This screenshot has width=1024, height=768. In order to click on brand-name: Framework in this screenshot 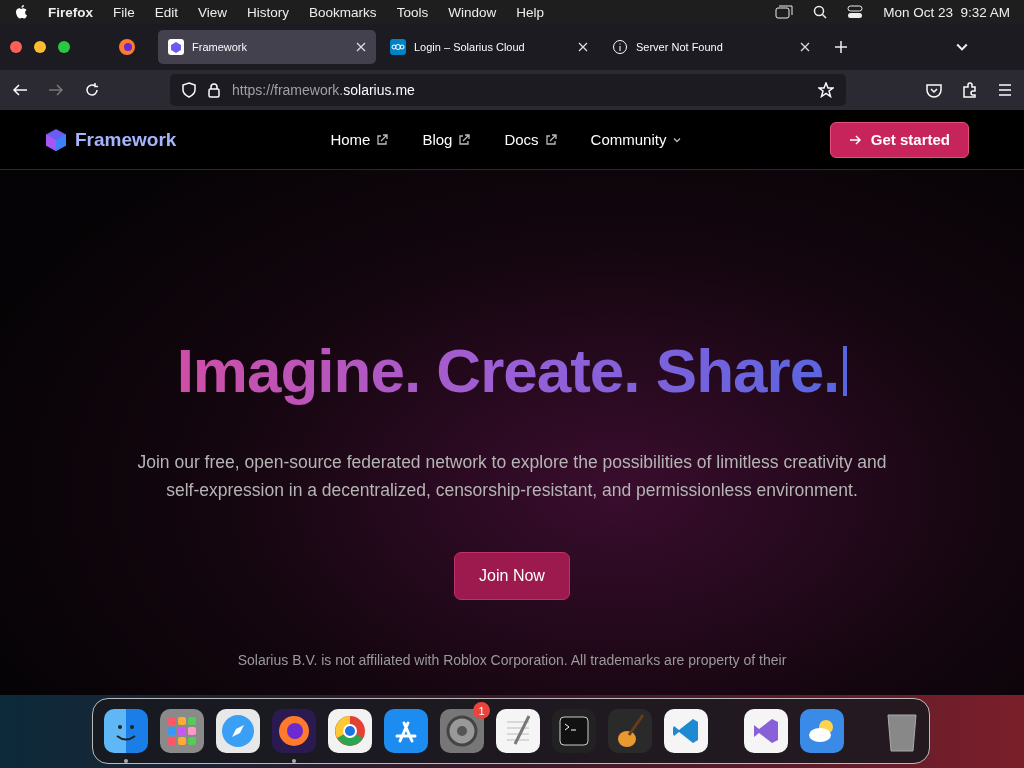, I will do `click(126, 139)`.